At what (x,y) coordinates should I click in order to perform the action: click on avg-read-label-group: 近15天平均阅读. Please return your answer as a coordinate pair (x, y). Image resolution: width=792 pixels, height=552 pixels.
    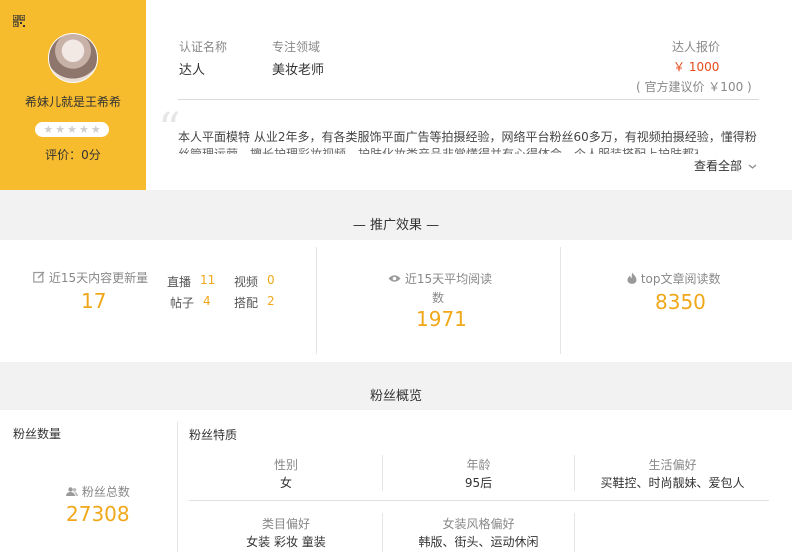
    Looking at the image, I should click on (440, 278).